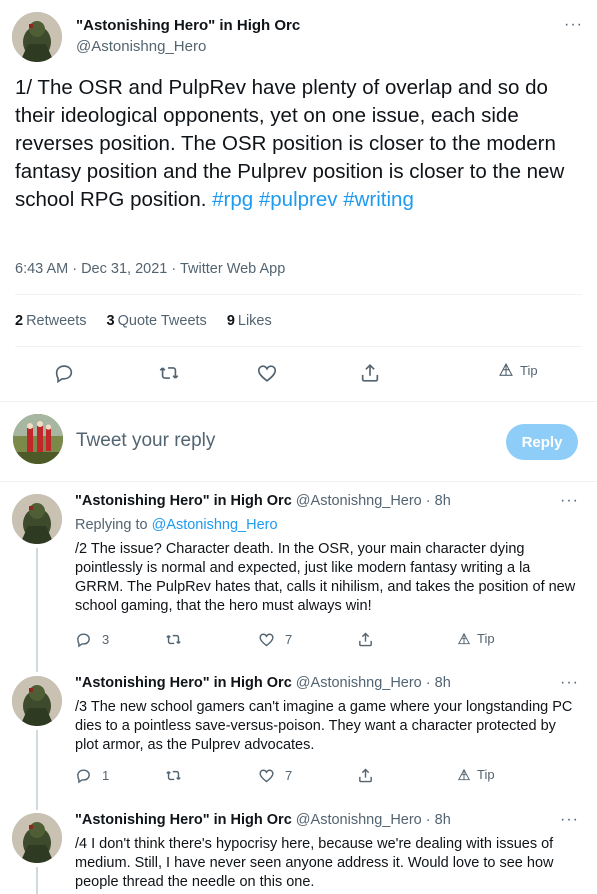  I want to click on tweet-timestamp: 6:43 AM · Dec 31, 2021 · Twitter Web App, so click(150, 269).